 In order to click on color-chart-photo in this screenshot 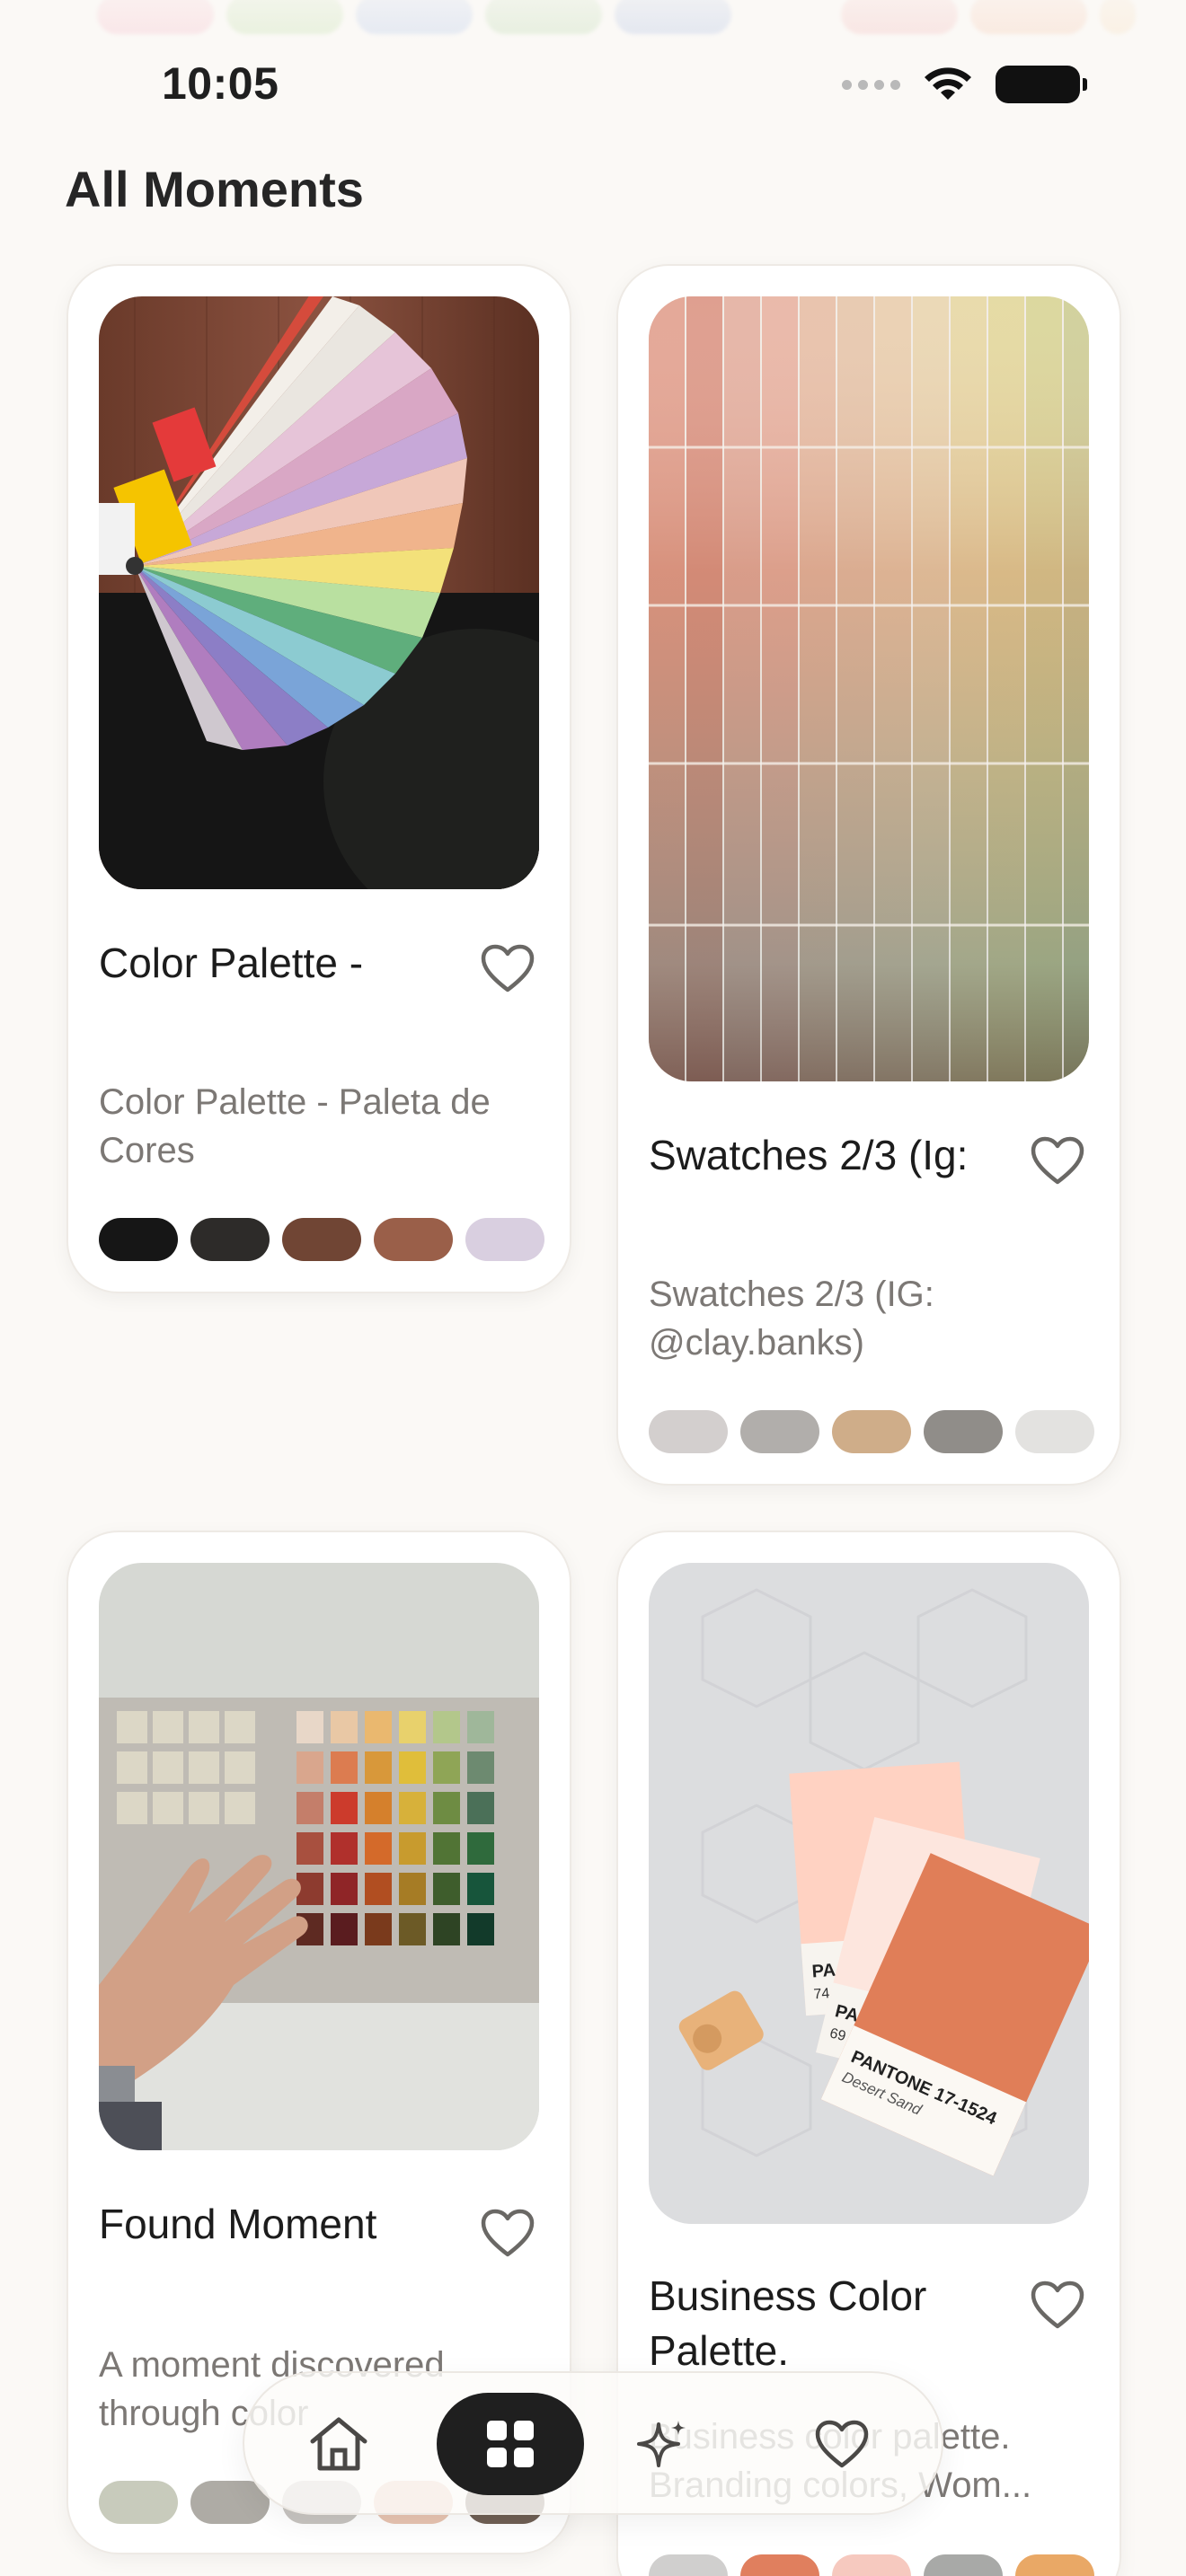, I will do `click(319, 1856)`.